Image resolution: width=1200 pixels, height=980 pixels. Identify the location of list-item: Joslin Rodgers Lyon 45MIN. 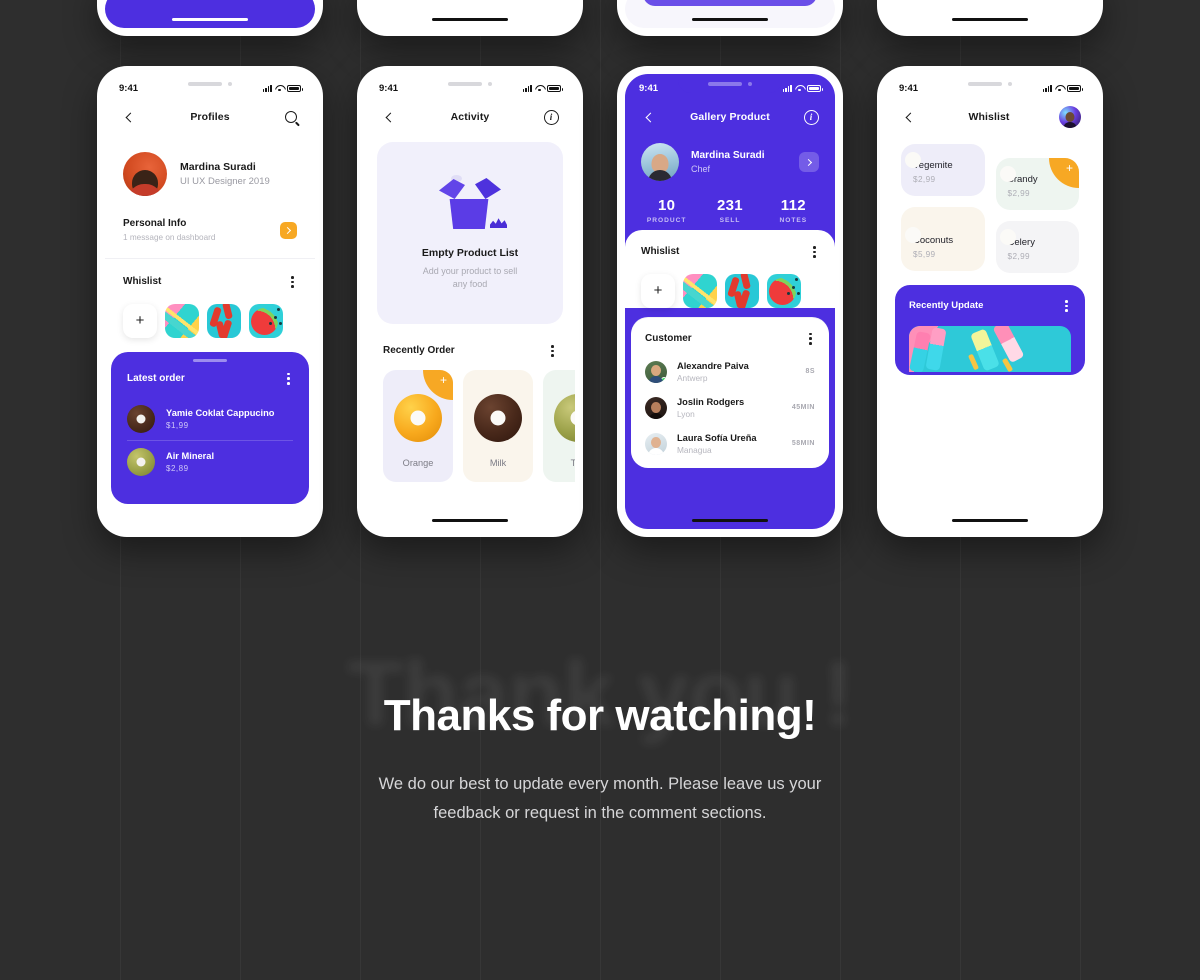
(730, 408).